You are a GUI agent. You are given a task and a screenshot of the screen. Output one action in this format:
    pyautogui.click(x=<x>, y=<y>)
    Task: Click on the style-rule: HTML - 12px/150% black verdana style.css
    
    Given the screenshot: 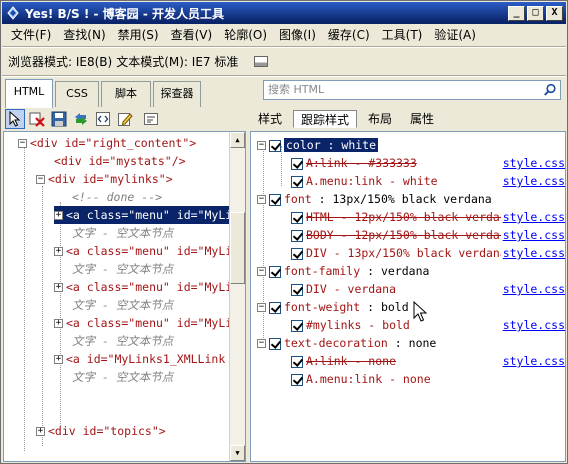 What is the action you would take?
    pyautogui.click(x=428, y=217)
    